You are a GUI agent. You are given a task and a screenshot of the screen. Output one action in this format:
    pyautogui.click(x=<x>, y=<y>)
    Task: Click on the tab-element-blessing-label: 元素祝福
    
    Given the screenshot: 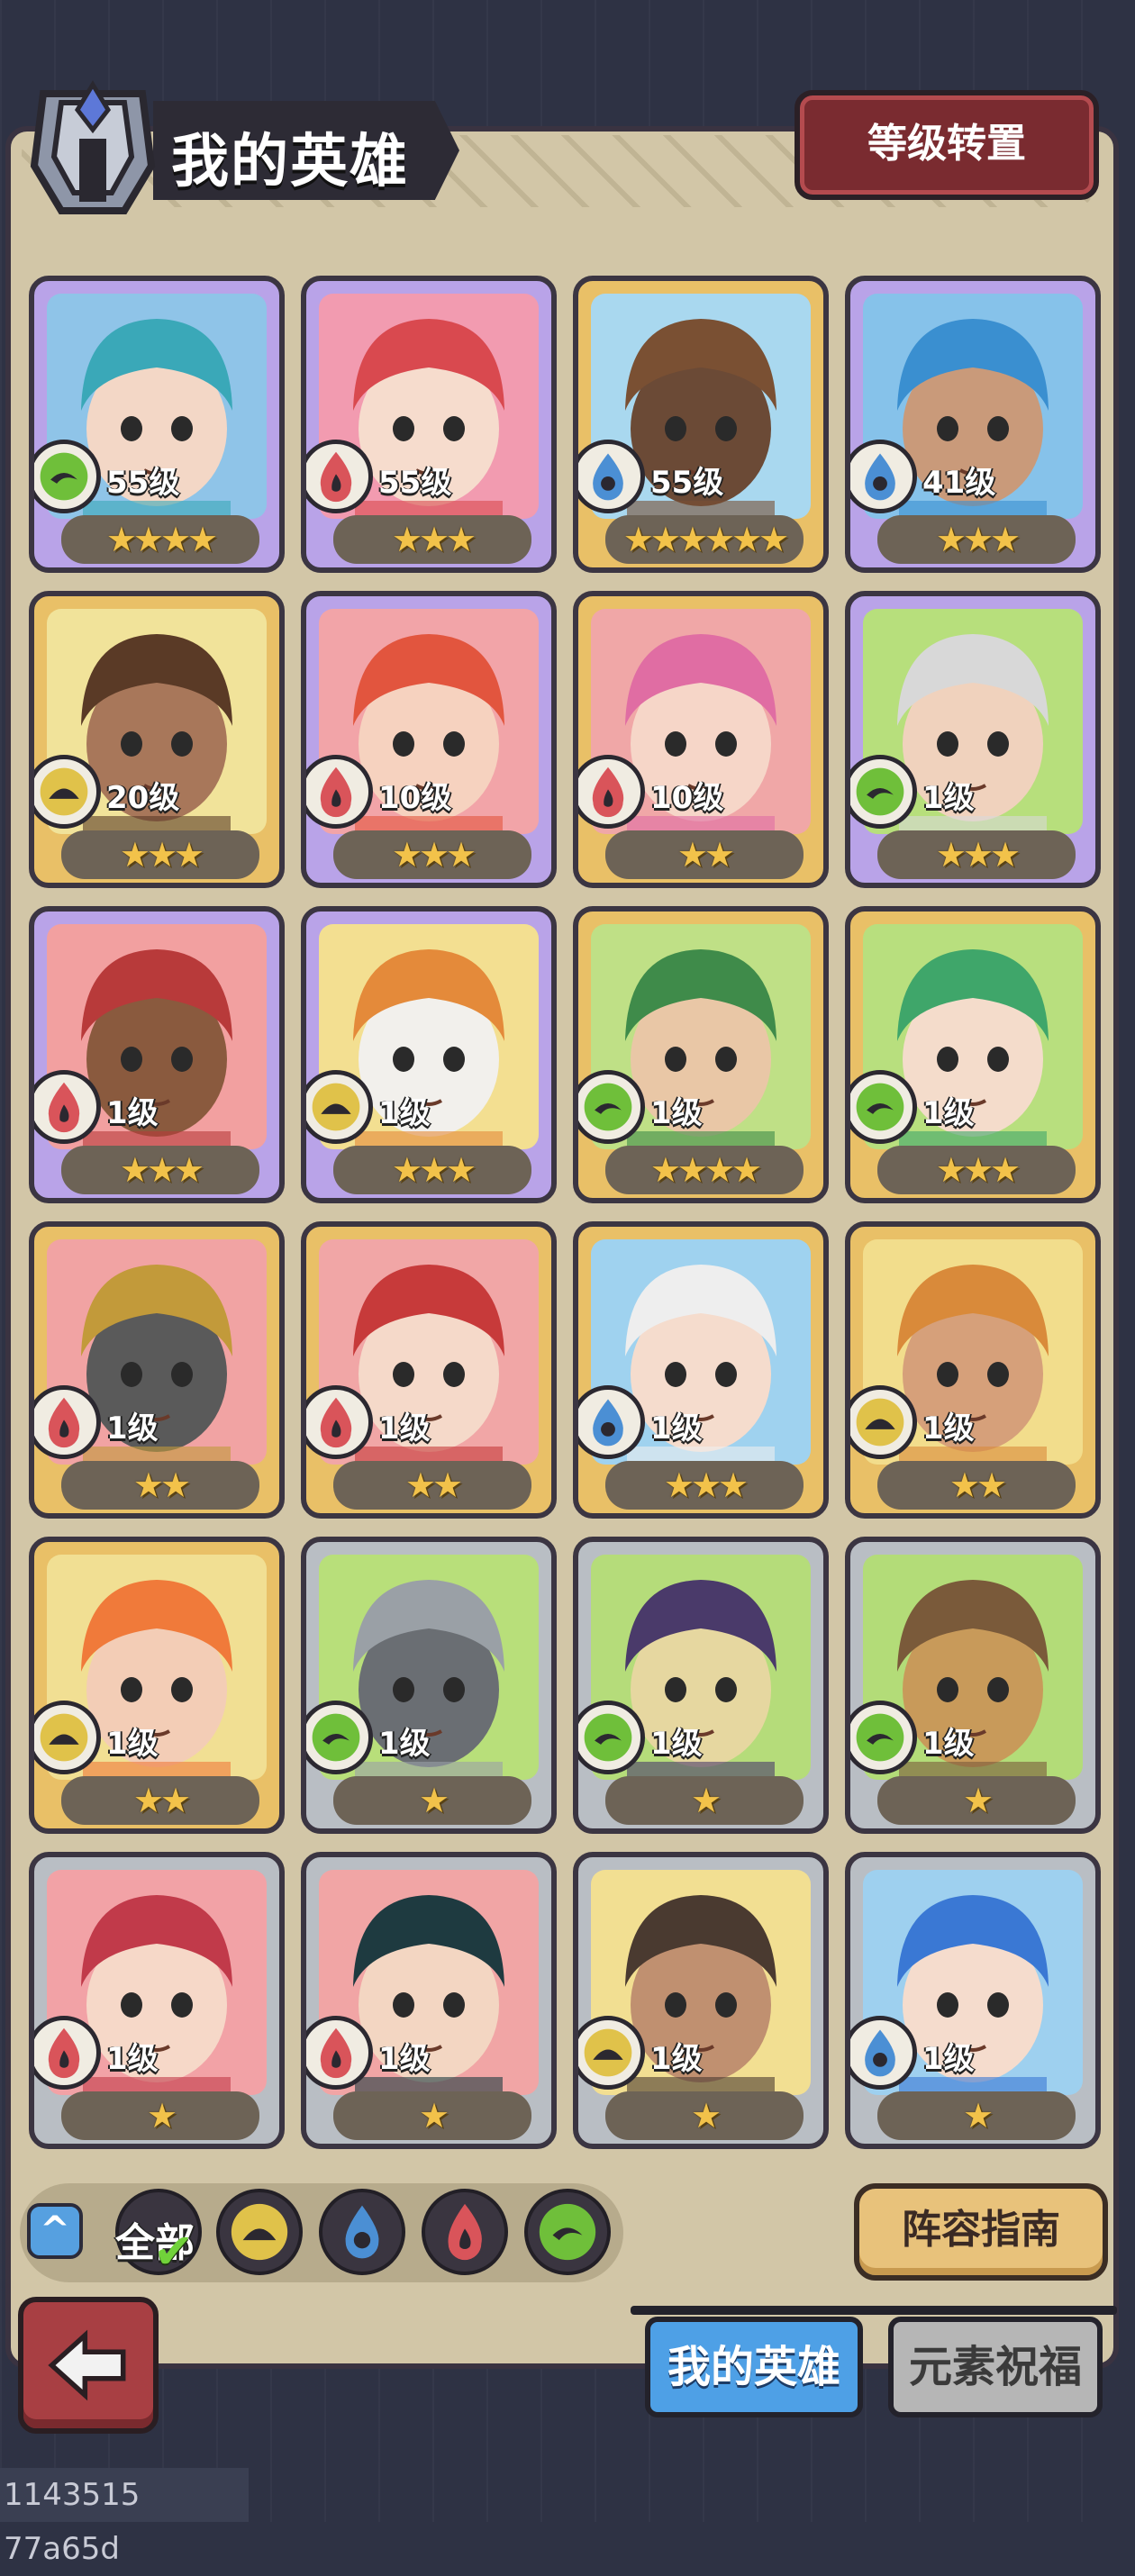 What is the action you would take?
    pyautogui.click(x=995, y=2367)
    